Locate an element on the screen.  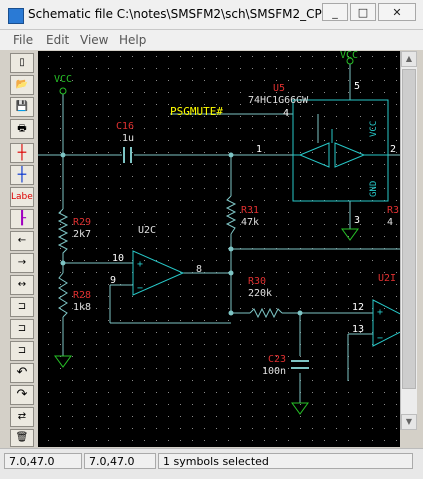
u5-part-label: 74HC1G66GW is located at coordinates (278, 100).